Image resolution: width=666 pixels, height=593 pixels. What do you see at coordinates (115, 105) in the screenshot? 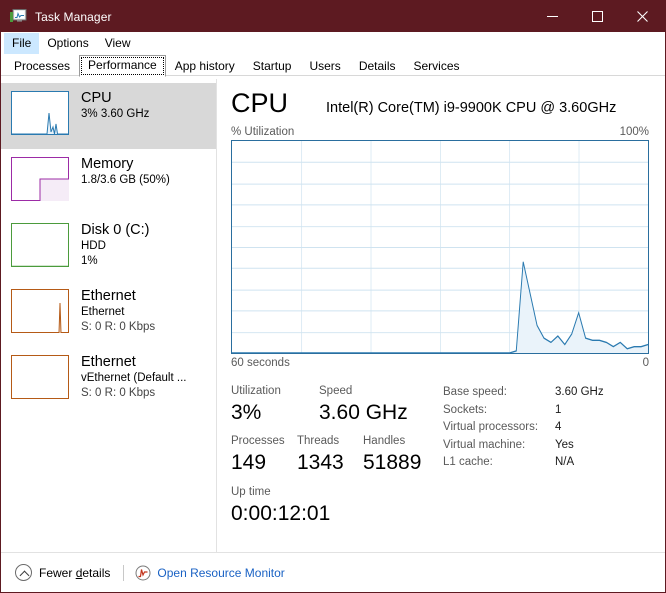
I see `sidebar-cpu-text: CPU 3% 3.60 GHz` at bounding box center [115, 105].